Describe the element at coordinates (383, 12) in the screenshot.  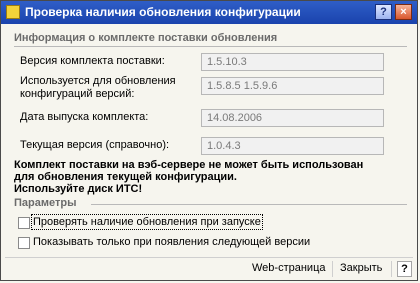
I see `help-button: ?` at that location.